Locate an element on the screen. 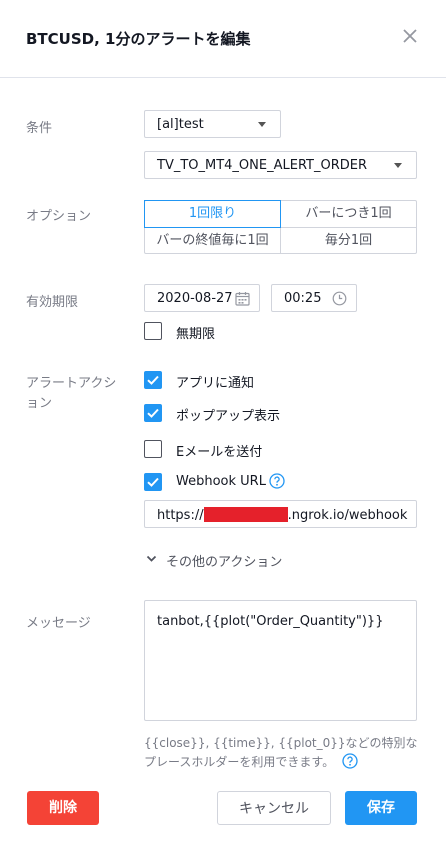 The image size is (446, 862). option-once: 1回限り is located at coordinates (212, 214).